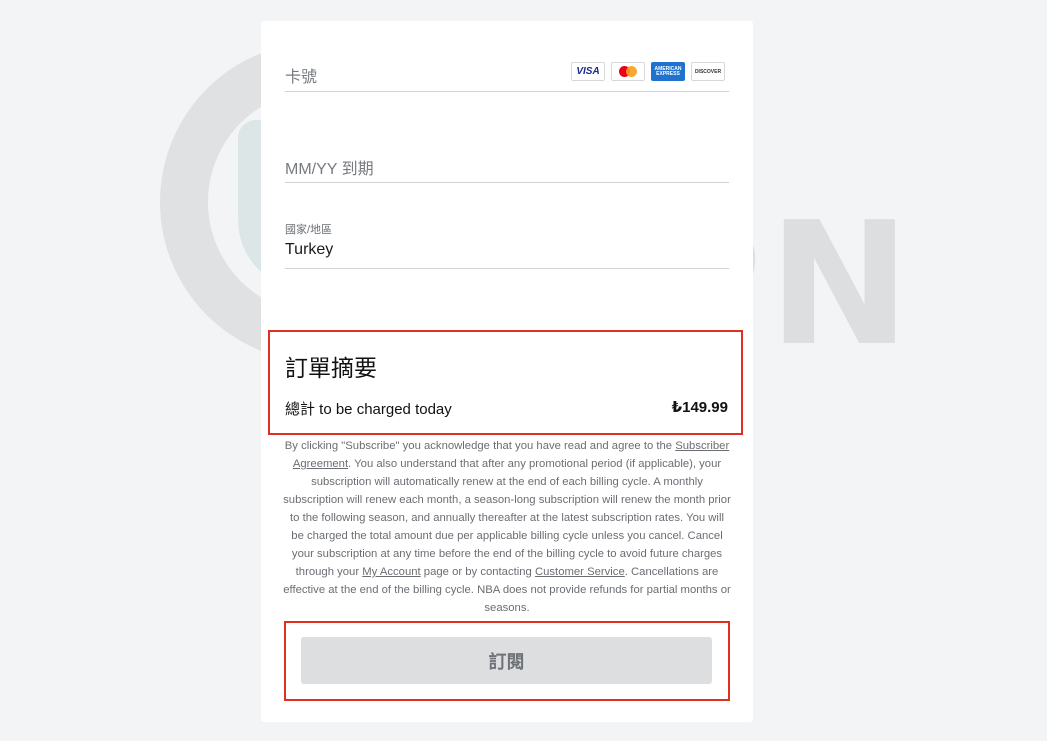 Image resolution: width=1047 pixels, height=741 pixels. I want to click on order-summary-title: 訂單摘要, so click(331, 368).